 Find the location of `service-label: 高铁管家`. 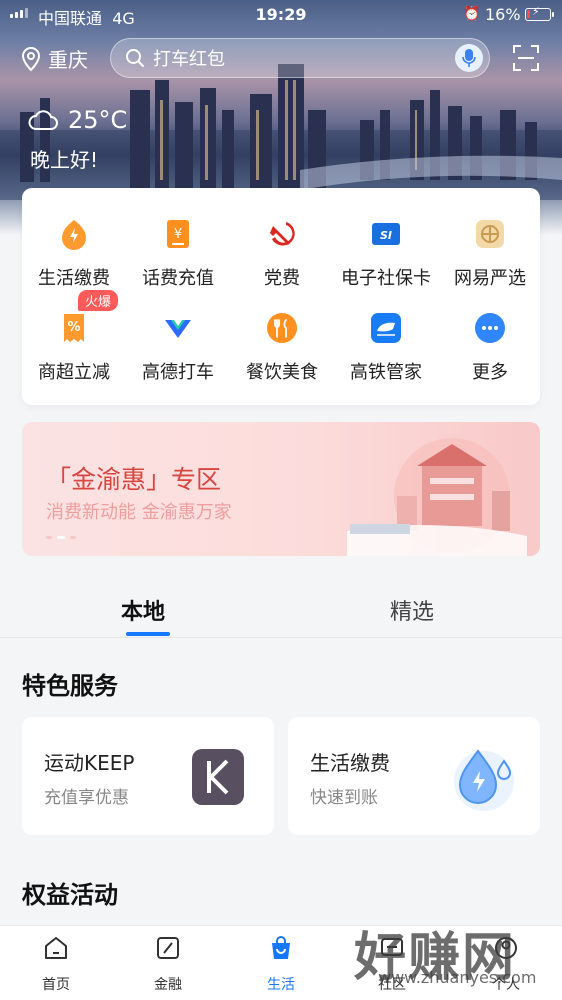

service-label: 高铁管家 is located at coordinates (386, 372).